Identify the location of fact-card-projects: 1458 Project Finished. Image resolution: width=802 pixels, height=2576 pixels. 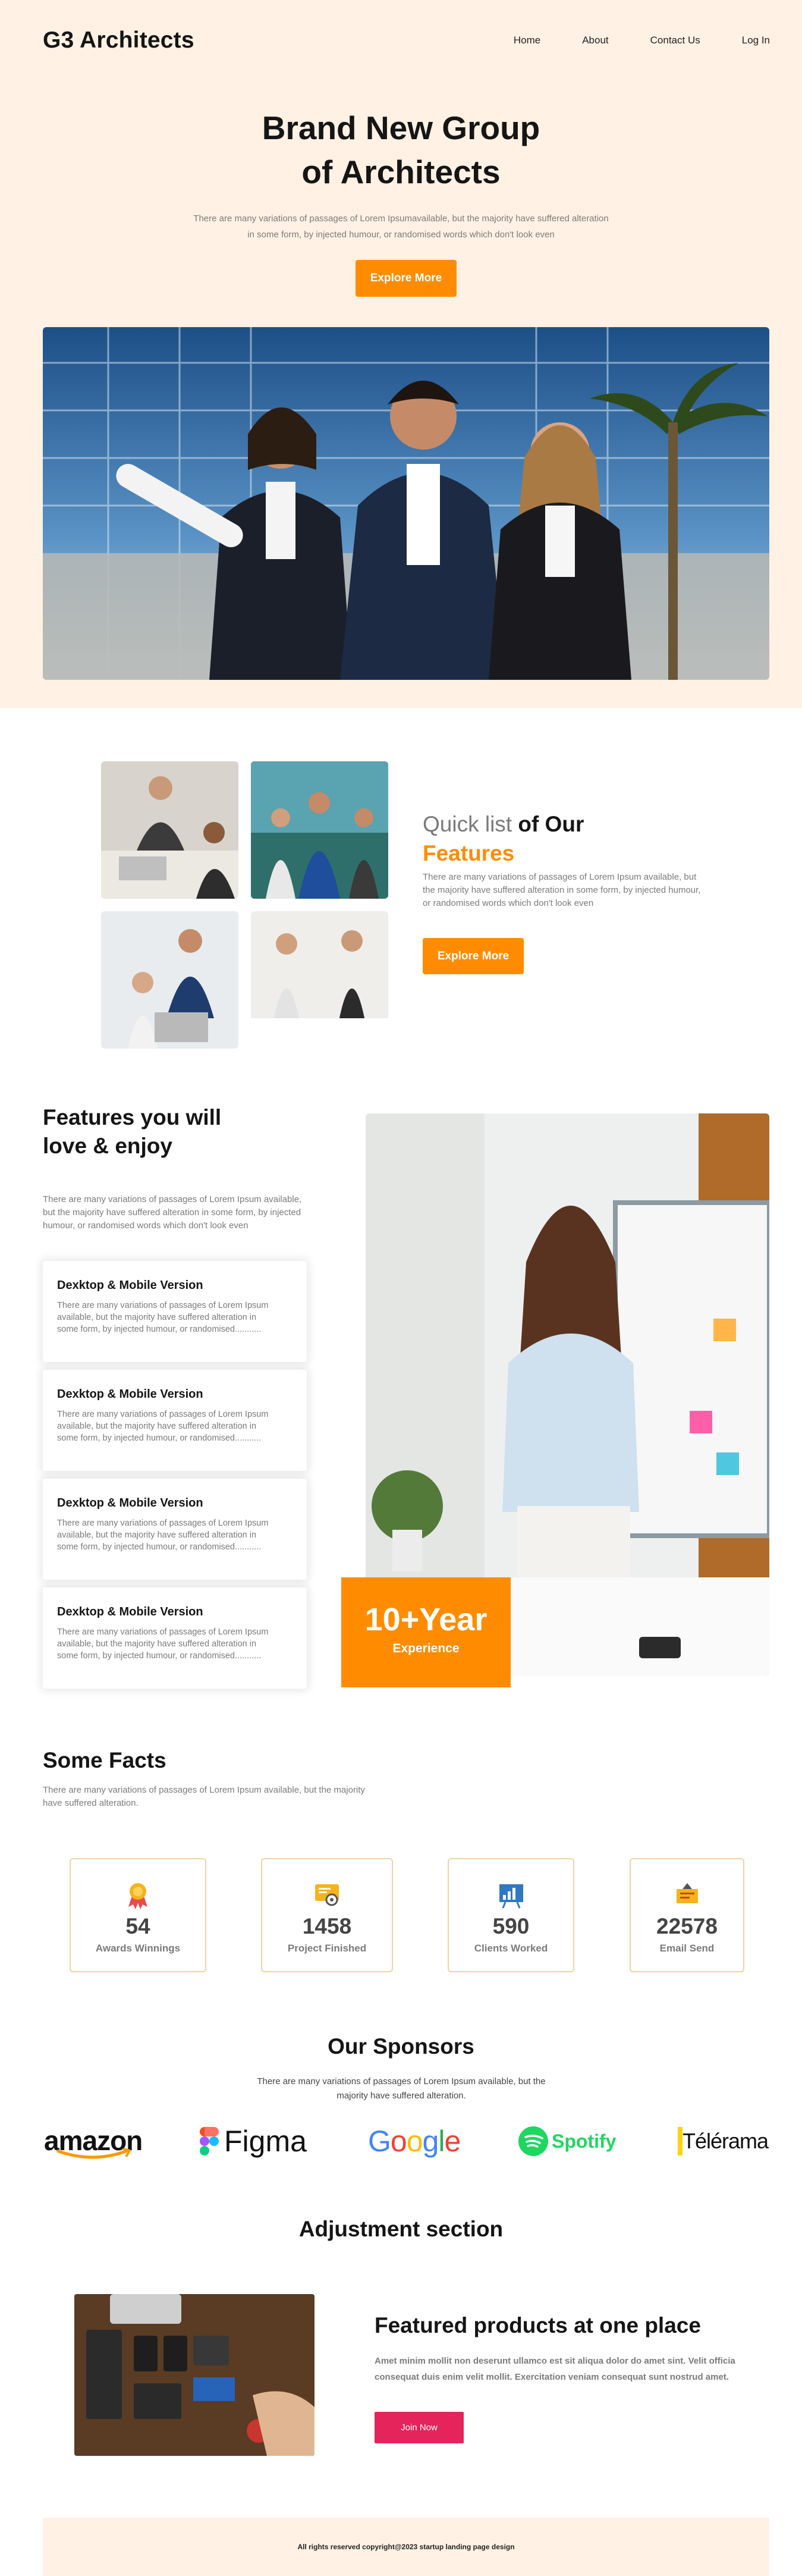
(327, 1915).